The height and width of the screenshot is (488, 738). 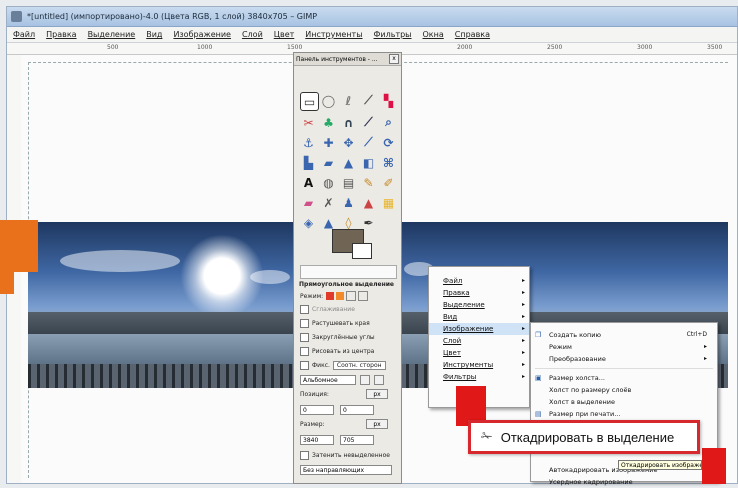 I want to click on text-tool-icon: A, so click(x=308, y=182).